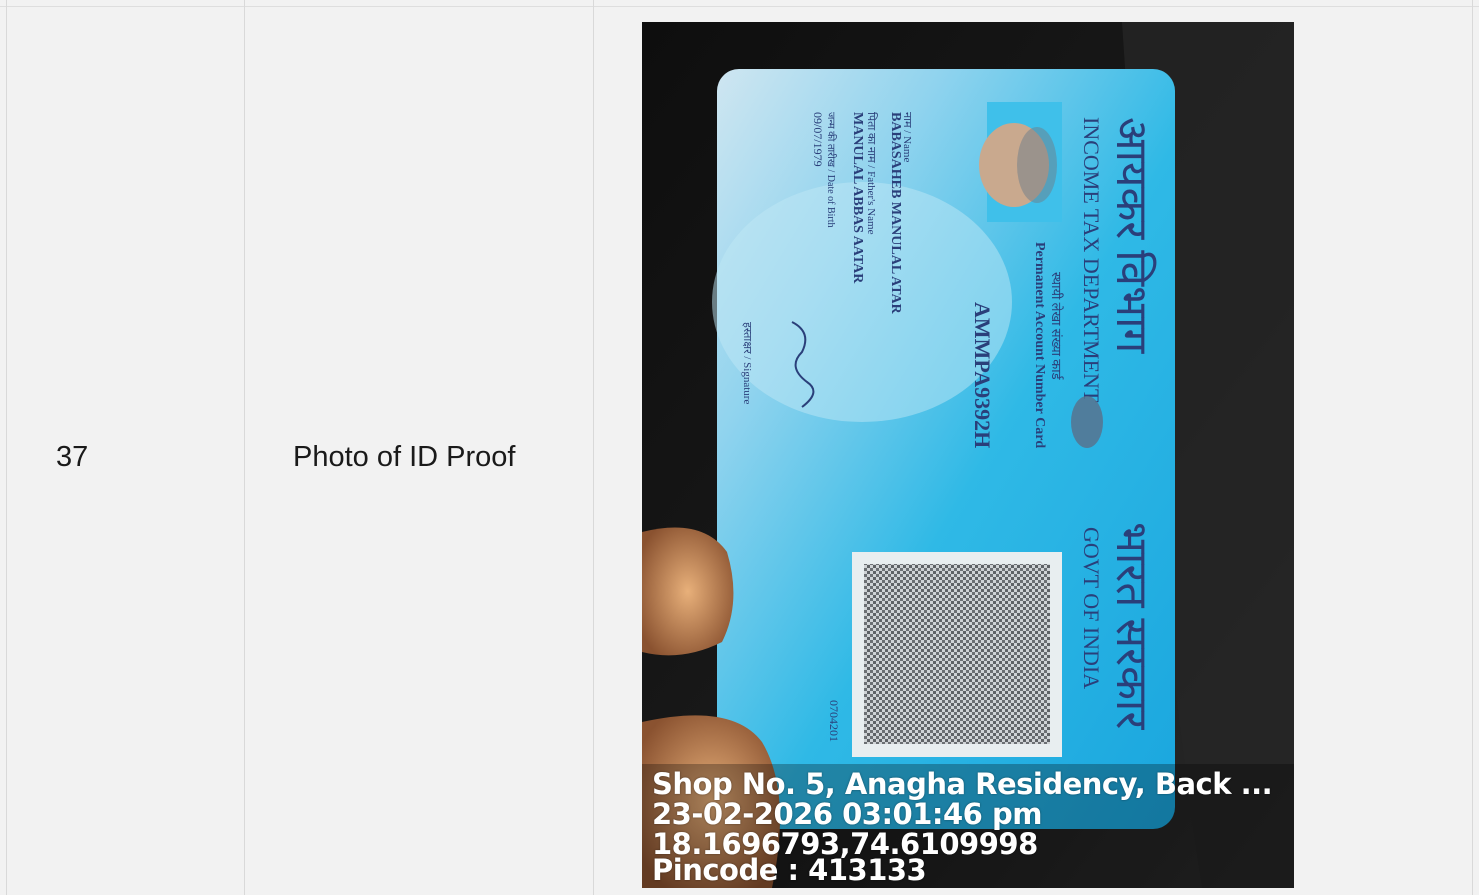  What do you see at coordinates (404, 457) in the screenshot?
I see `field-label-cell: Photo of ID Proof` at bounding box center [404, 457].